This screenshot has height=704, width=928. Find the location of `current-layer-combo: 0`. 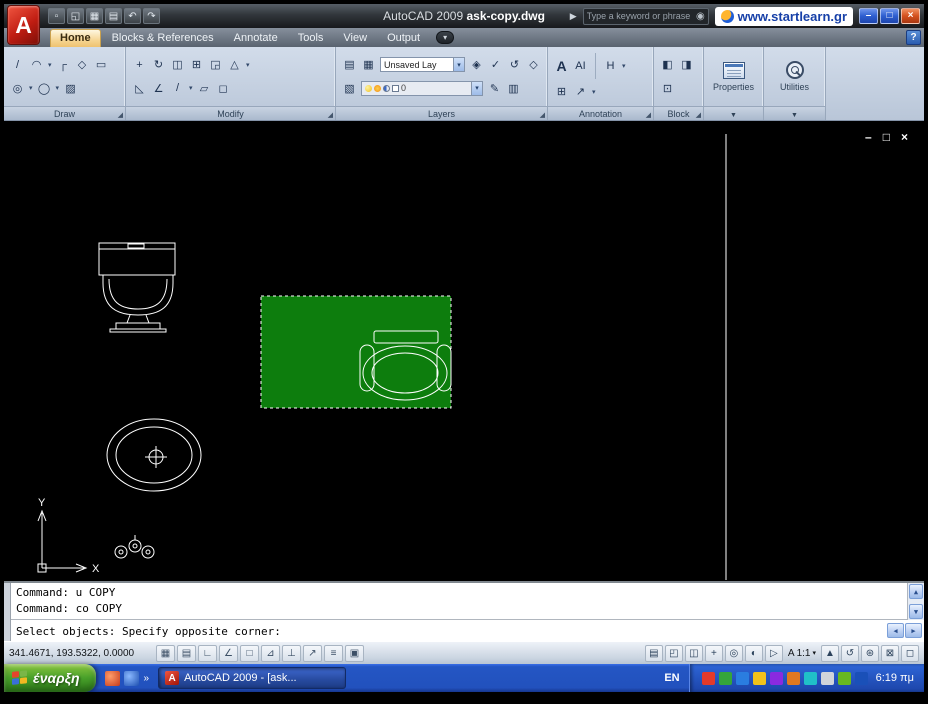

current-layer-combo: 0 is located at coordinates (422, 88).